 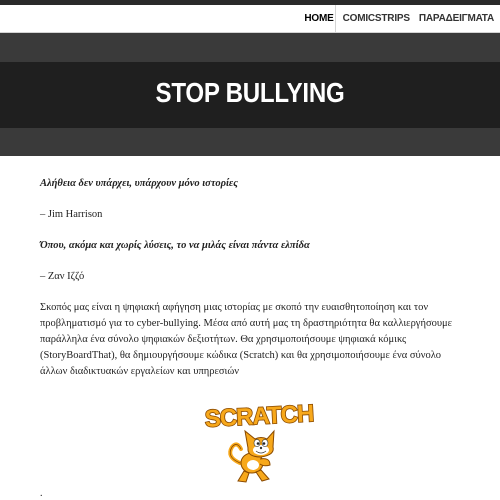 I want to click on scratch-cat-icon, so click(x=251, y=456).